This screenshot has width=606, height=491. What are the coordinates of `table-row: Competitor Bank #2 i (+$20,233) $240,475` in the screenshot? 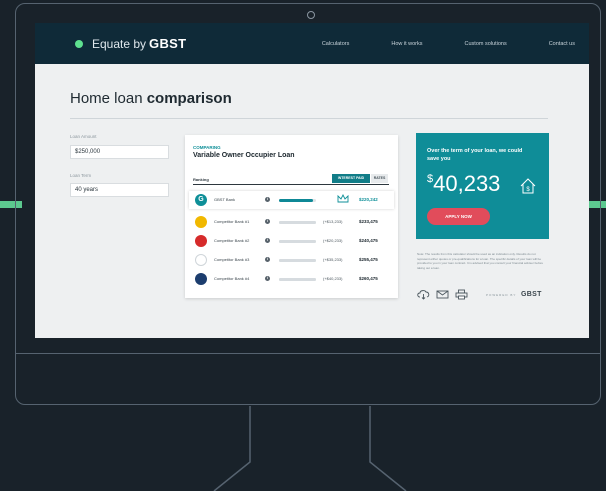 It's located at (291, 241).